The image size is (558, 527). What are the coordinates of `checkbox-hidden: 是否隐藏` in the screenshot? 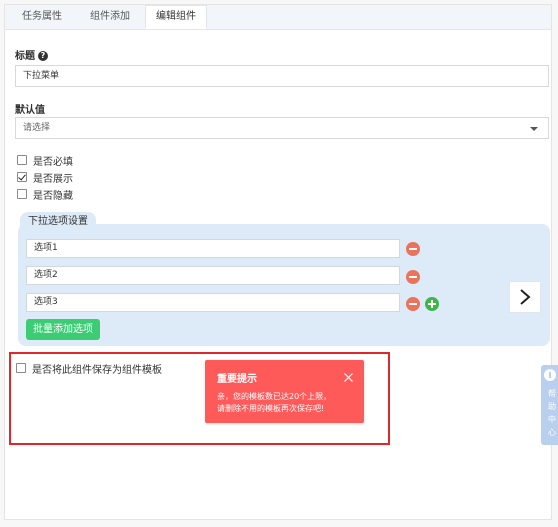 It's located at (45, 194).